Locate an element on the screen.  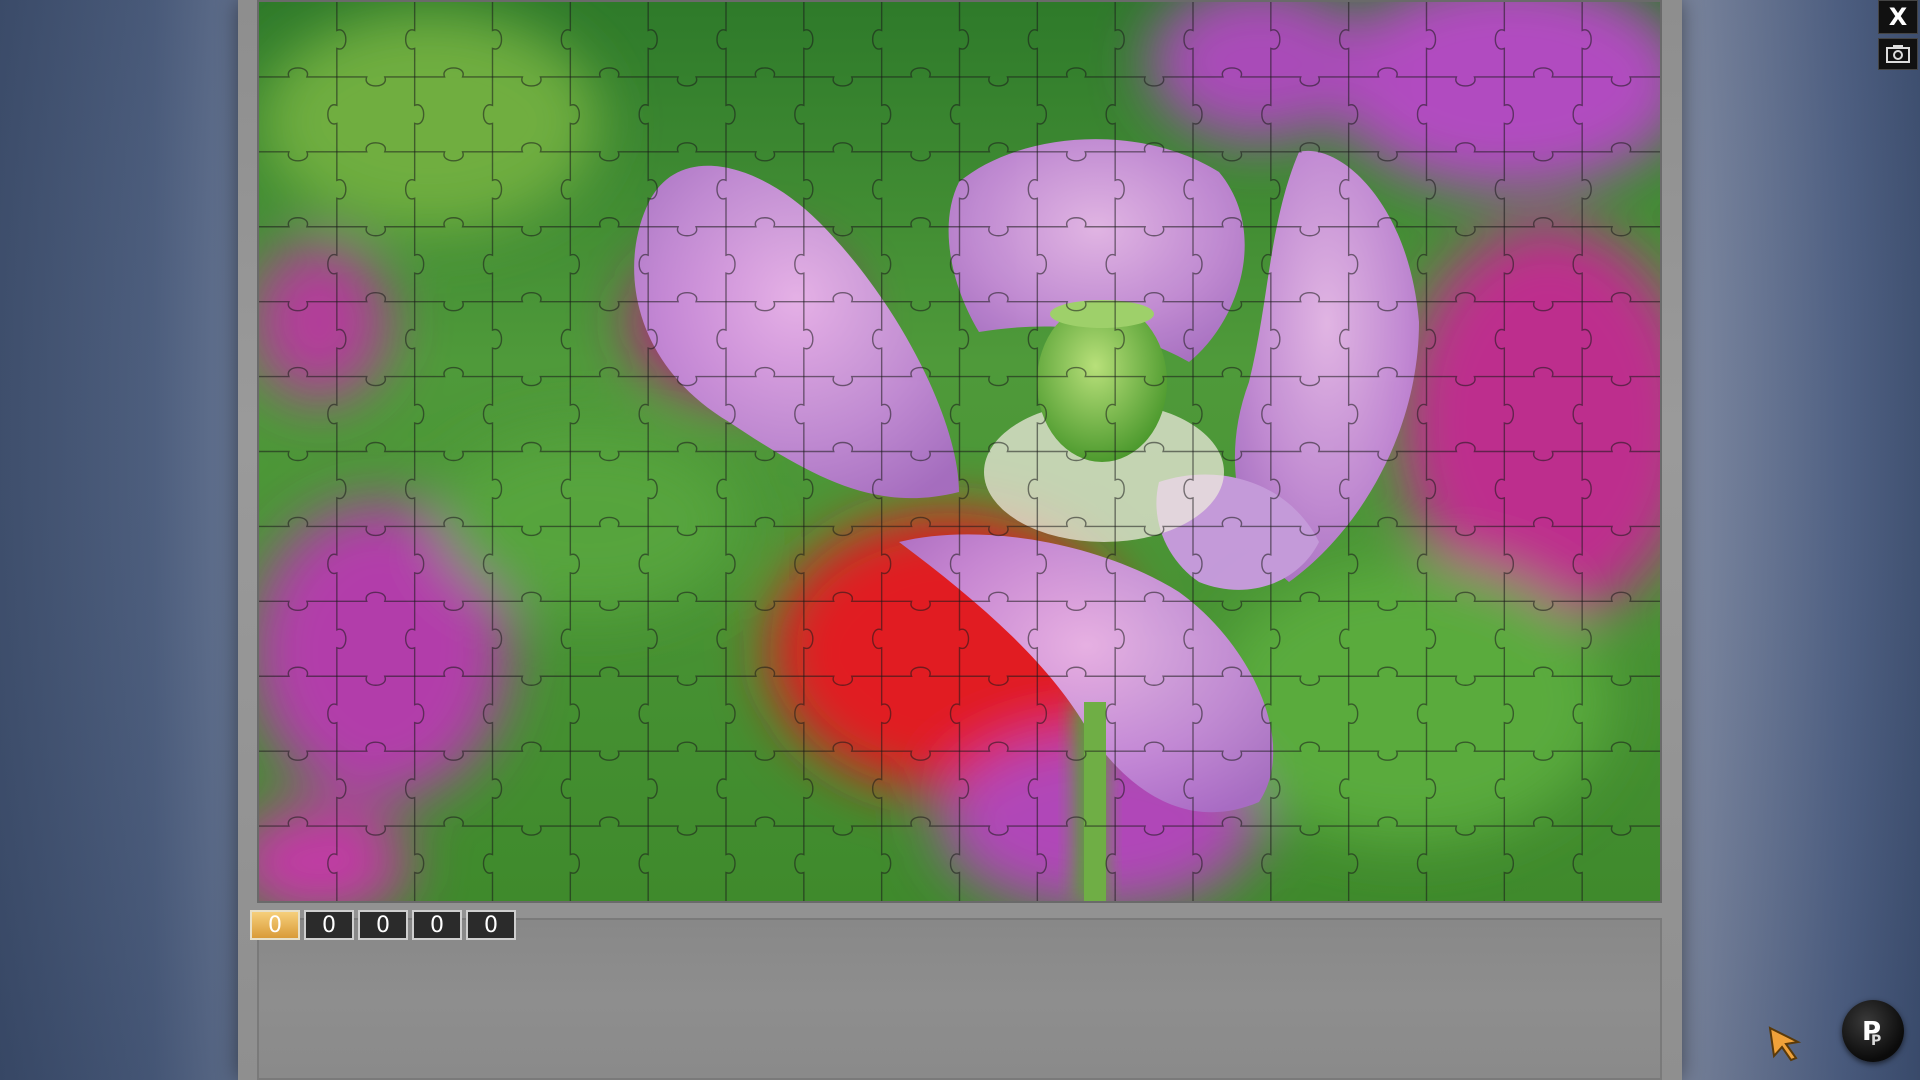
svg-text: P is located at coordinates (1876, 1041).